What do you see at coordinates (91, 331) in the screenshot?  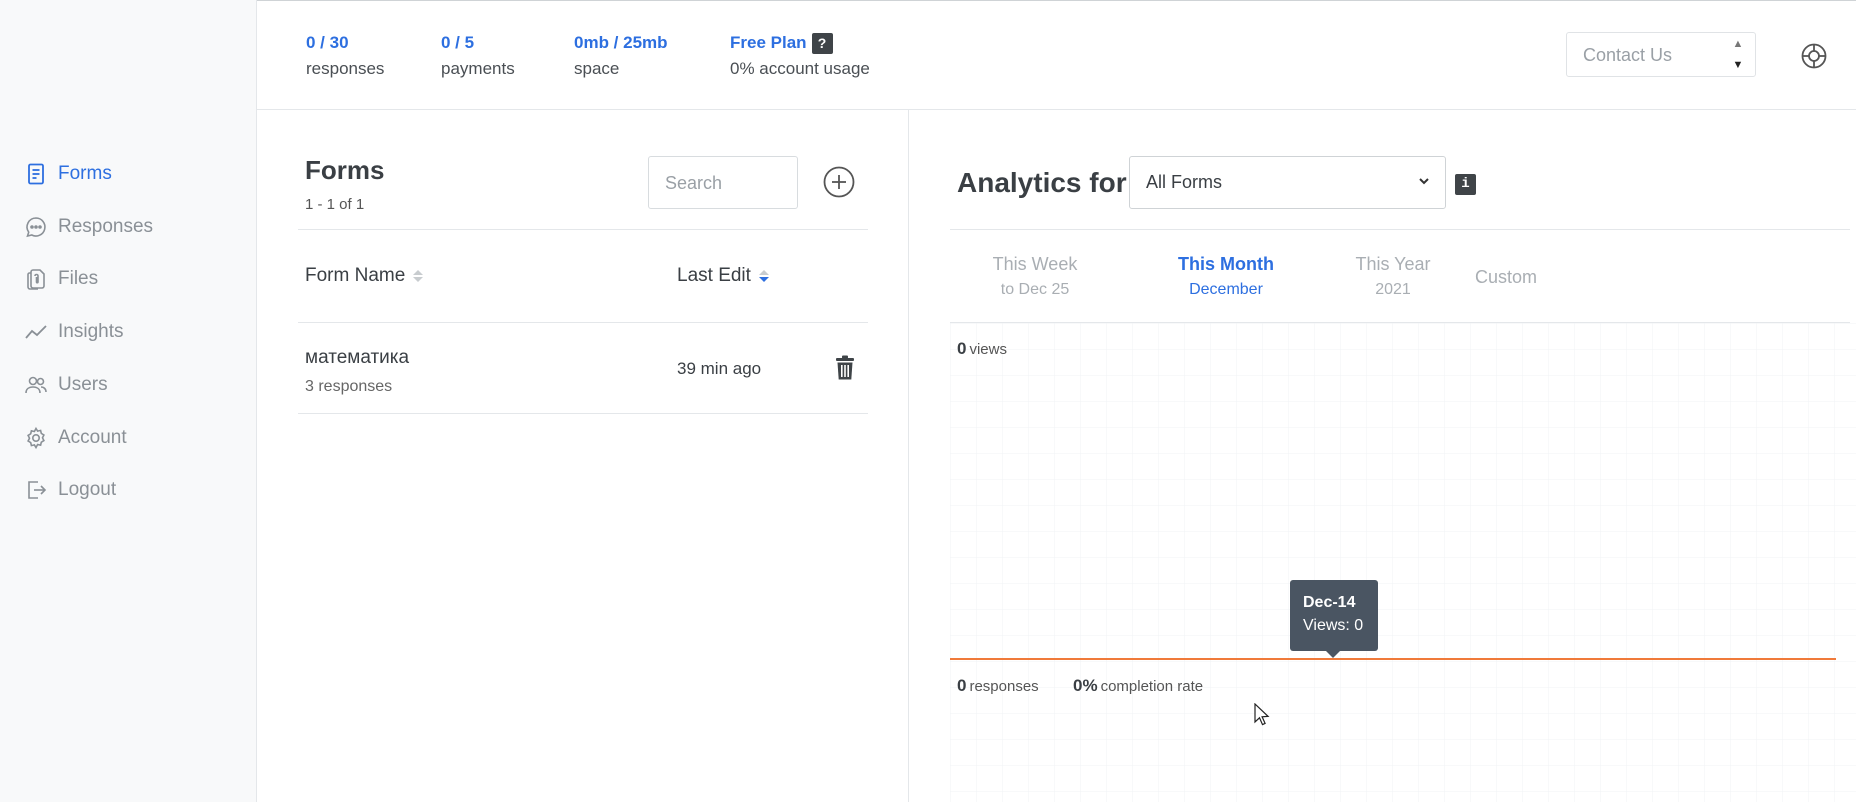 I see `sidebar-item-label: Insights` at bounding box center [91, 331].